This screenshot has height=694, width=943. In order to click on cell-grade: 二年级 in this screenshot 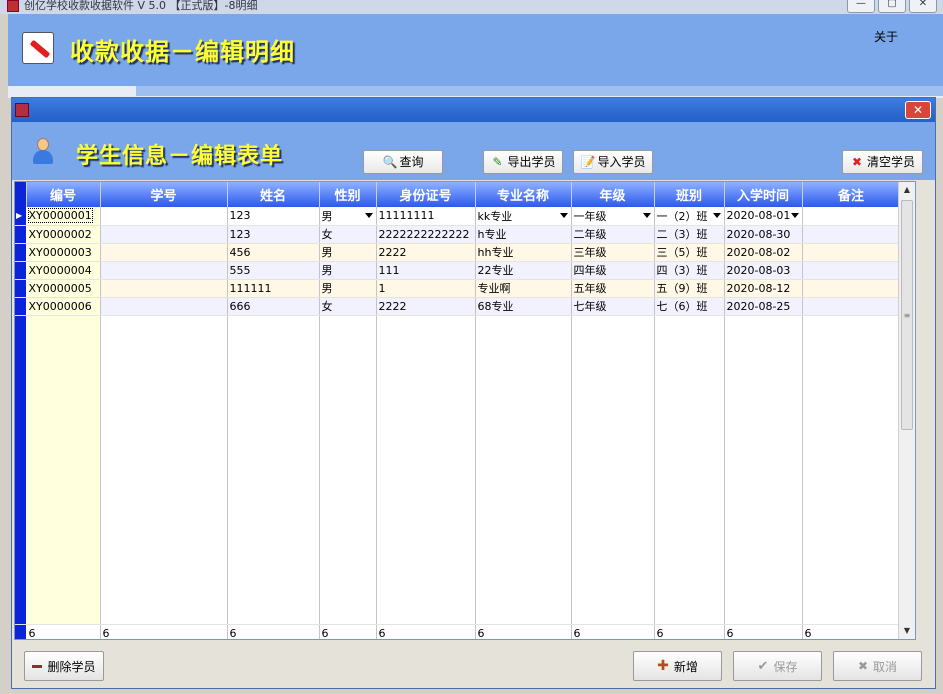, I will do `click(613, 234)`.